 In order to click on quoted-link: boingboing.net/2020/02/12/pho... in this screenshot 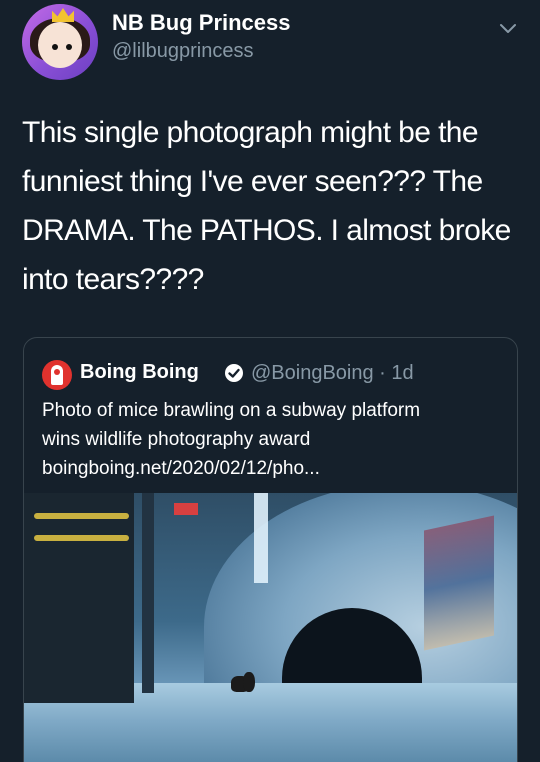, I will do `click(272, 468)`.